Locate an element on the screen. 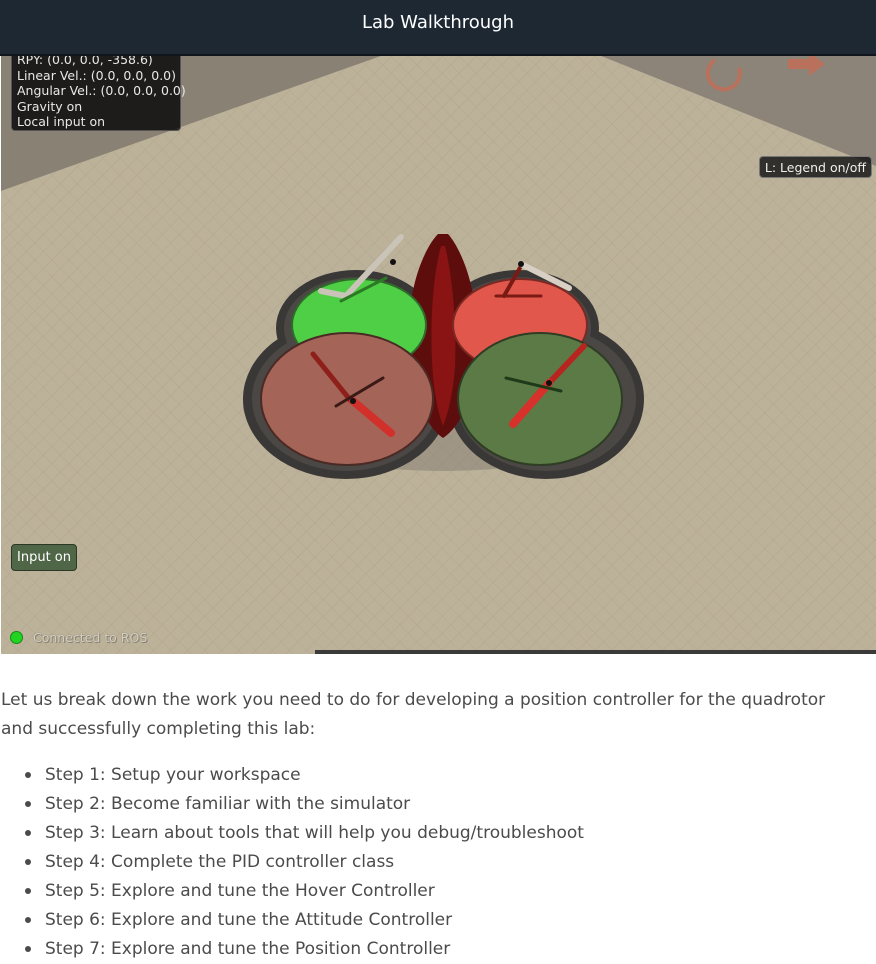 This screenshot has width=876, height=964. linear-velocity-readout: Linear Vel.: (0.0, 0.0, 0.0) is located at coordinates (97, 75).